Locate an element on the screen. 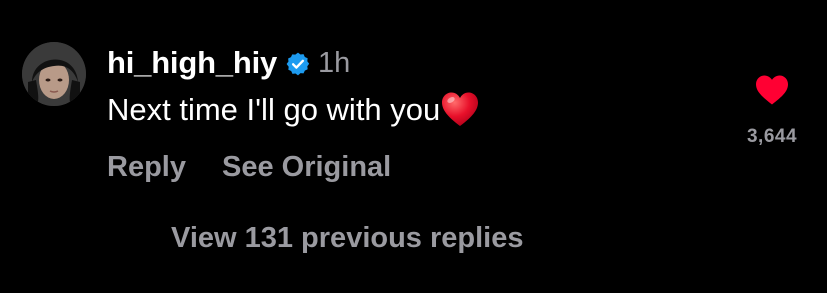 This screenshot has width=827, height=293. profile-photo is located at coordinates (54, 74).